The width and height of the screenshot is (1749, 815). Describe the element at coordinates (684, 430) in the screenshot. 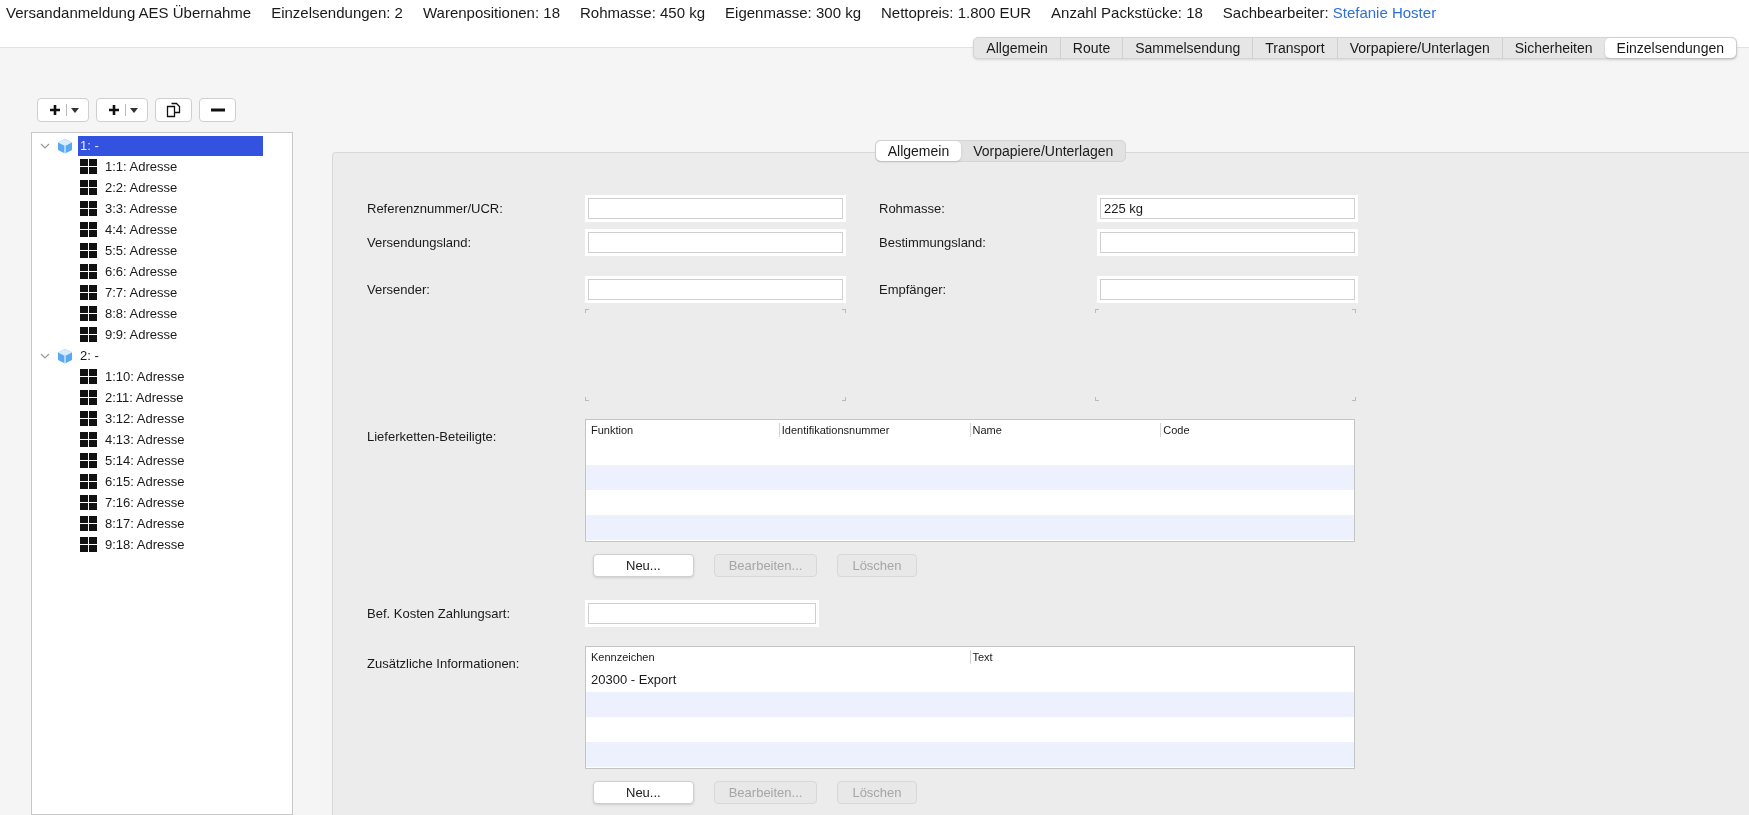

I see `column-header: Funktion` at that location.